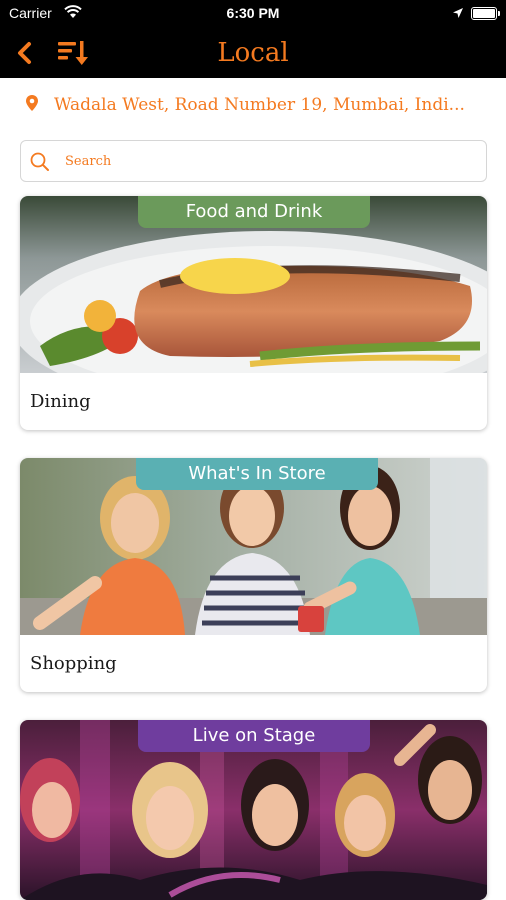 This screenshot has height=900, width=506. What do you see at coordinates (253, 53) in the screenshot?
I see `nav-bar: Local` at bounding box center [253, 53].